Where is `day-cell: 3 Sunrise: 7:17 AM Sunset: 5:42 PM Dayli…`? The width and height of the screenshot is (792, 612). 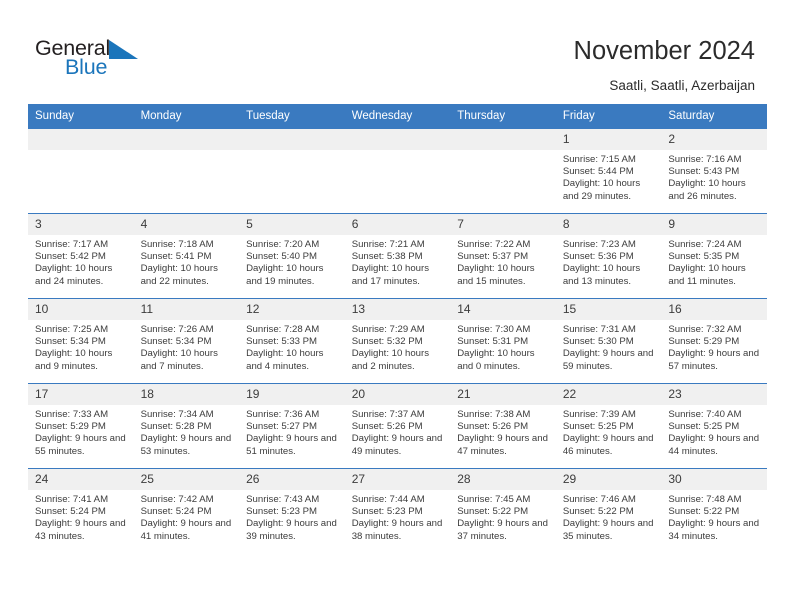
day-cell: 3 Sunrise: 7:17 AM Sunset: 5:42 PM Dayli… is located at coordinates (81, 256).